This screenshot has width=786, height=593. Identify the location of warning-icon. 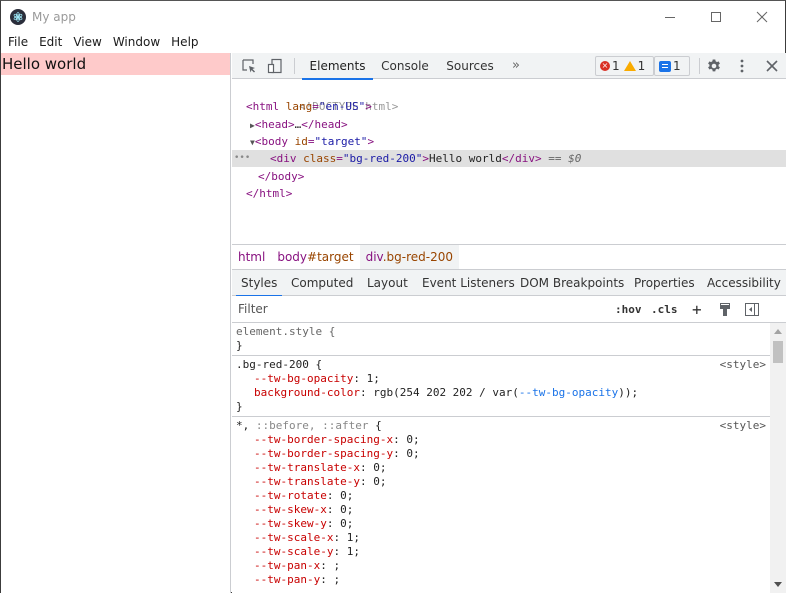
(629, 66).